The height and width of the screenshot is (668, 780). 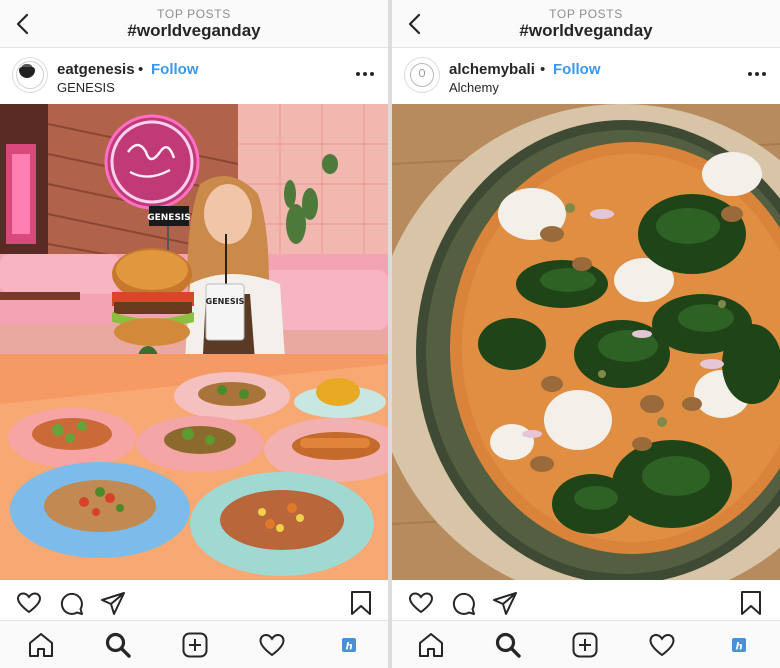 What do you see at coordinates (86, 87) in the screenshot?
I see `location-link: GENESIS` at bounding box center [86, 87].